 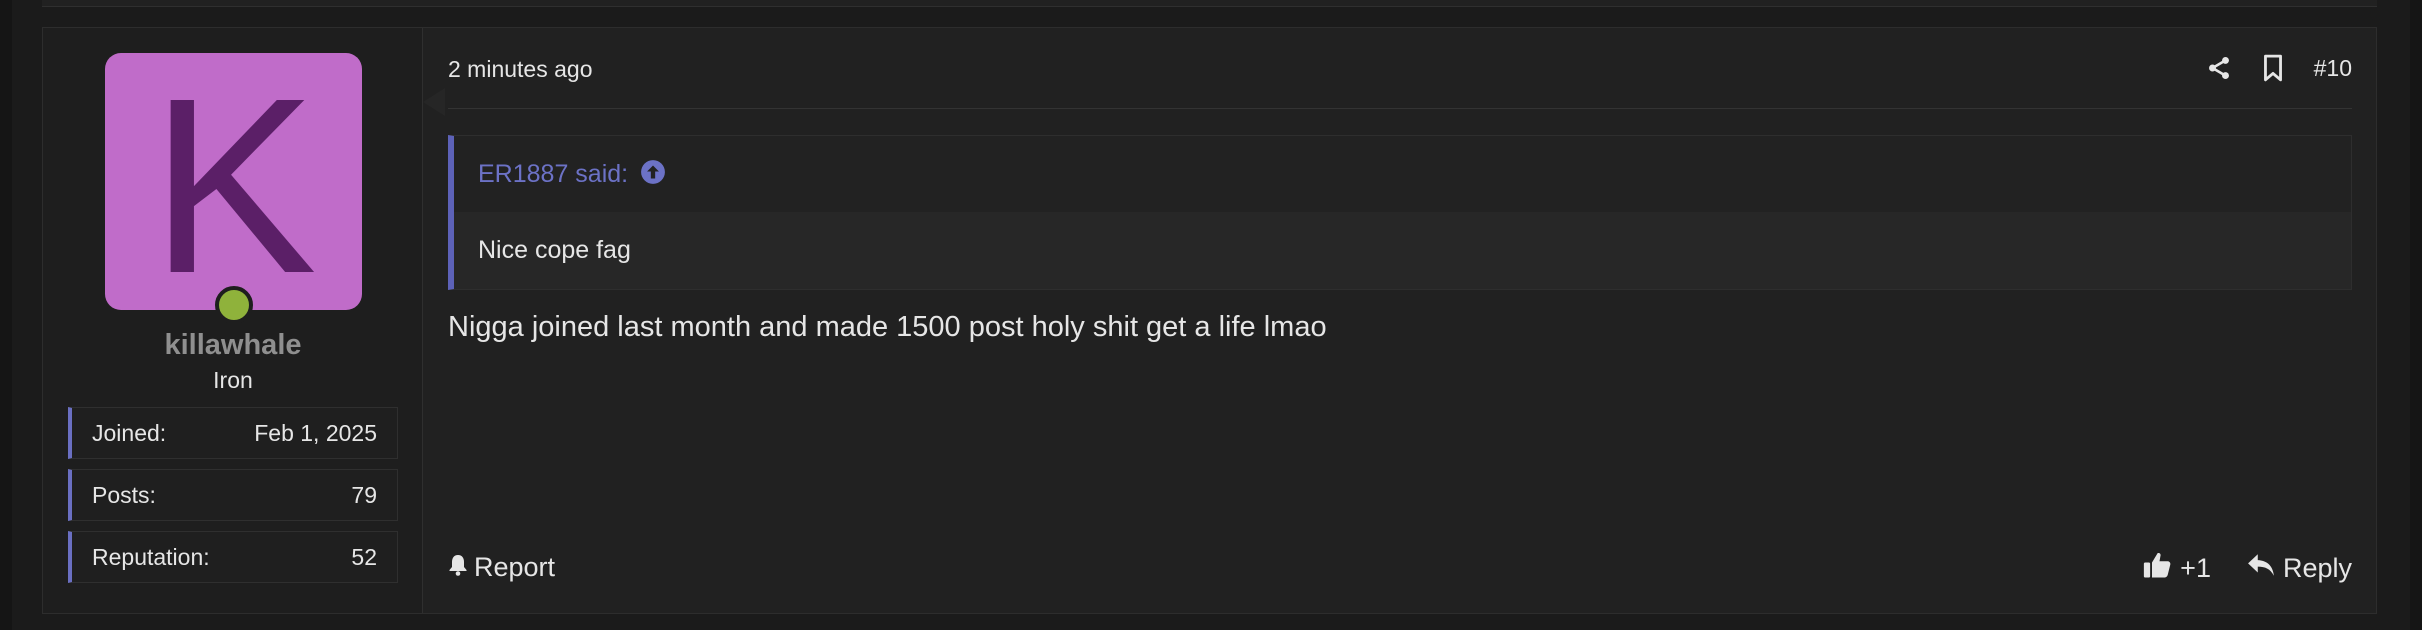 I want to click on quote-author-link: ER1887 said:, so click(x=553, y=174).